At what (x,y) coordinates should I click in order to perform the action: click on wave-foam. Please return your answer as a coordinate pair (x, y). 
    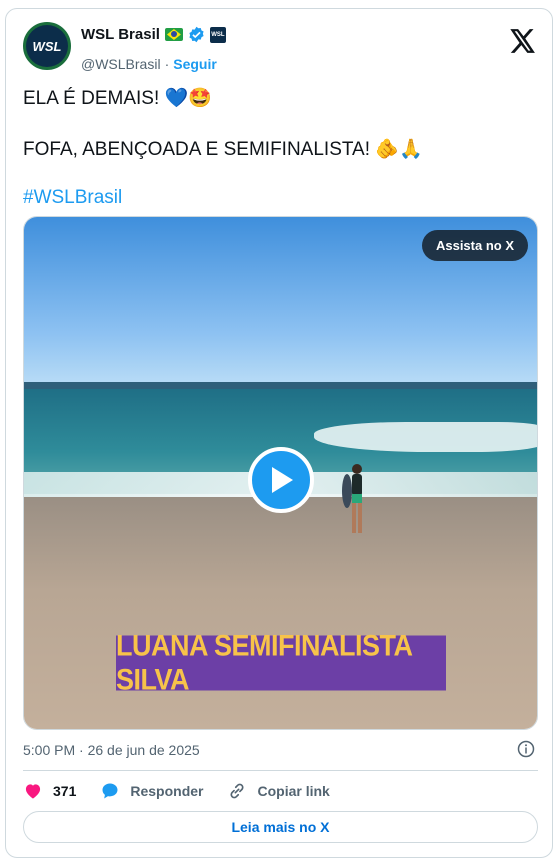
    Looking at the image, I should click on (425, 437).